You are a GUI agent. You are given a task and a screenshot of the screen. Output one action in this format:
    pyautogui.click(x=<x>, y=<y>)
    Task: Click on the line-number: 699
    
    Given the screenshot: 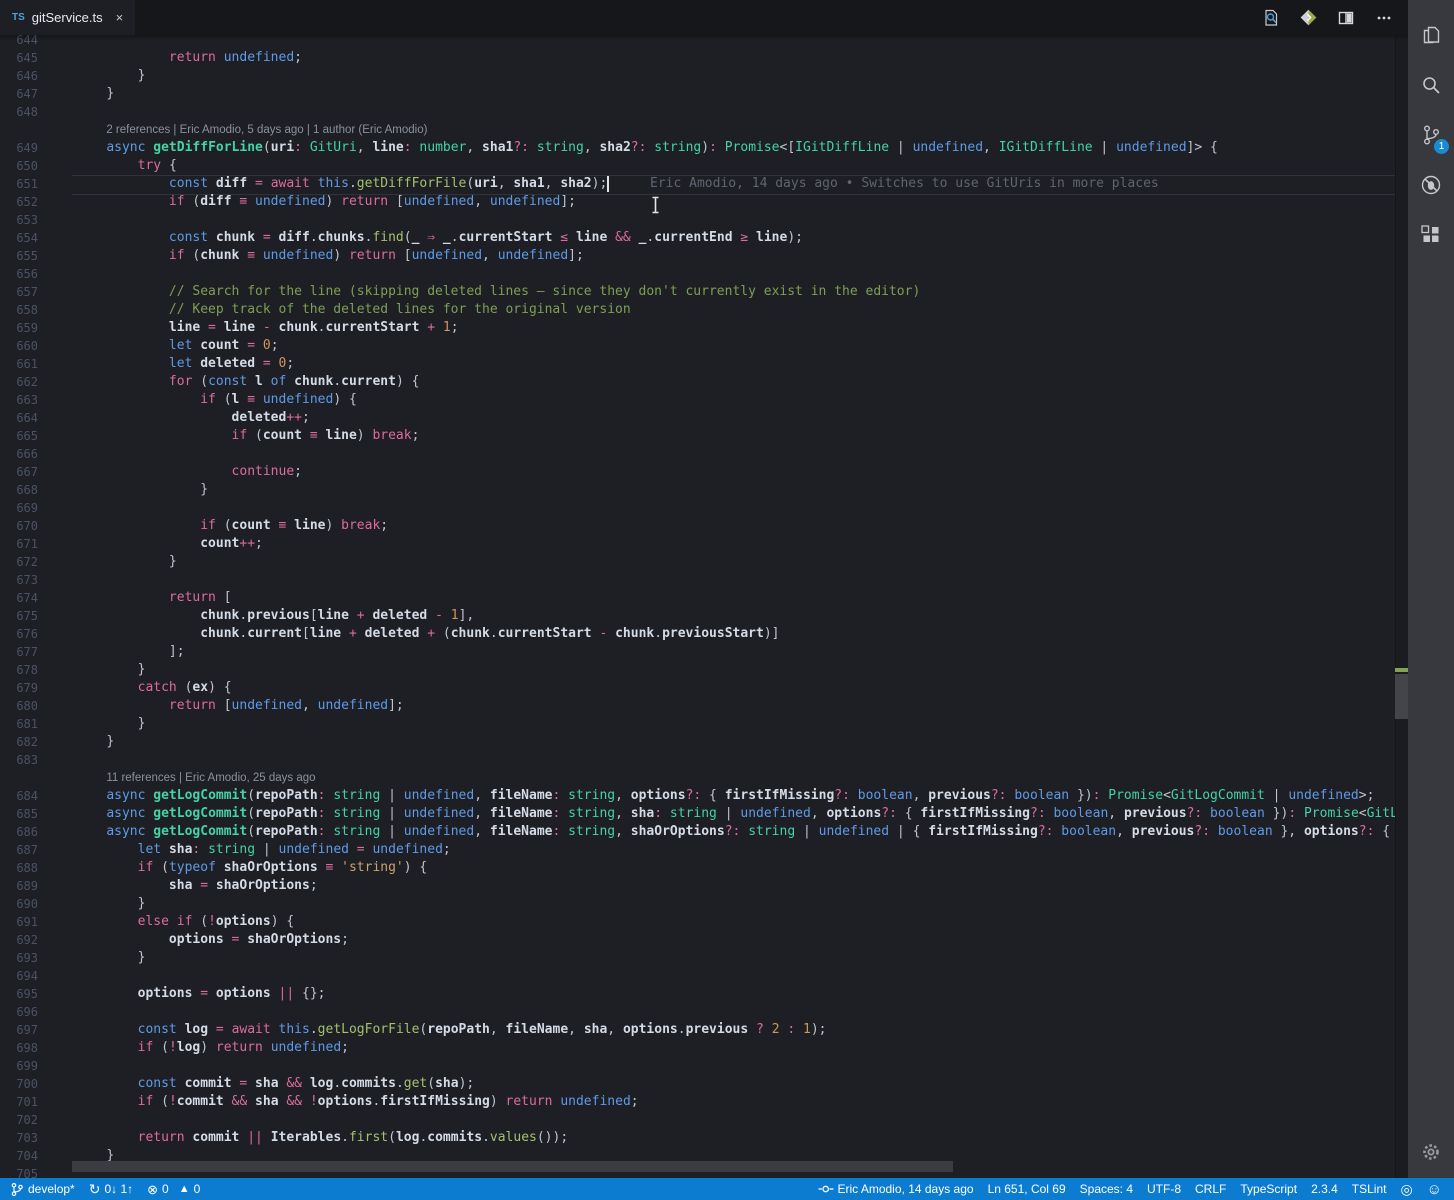 What is the action you would take?
    pyautogui.click(x=19, y=1066)
    